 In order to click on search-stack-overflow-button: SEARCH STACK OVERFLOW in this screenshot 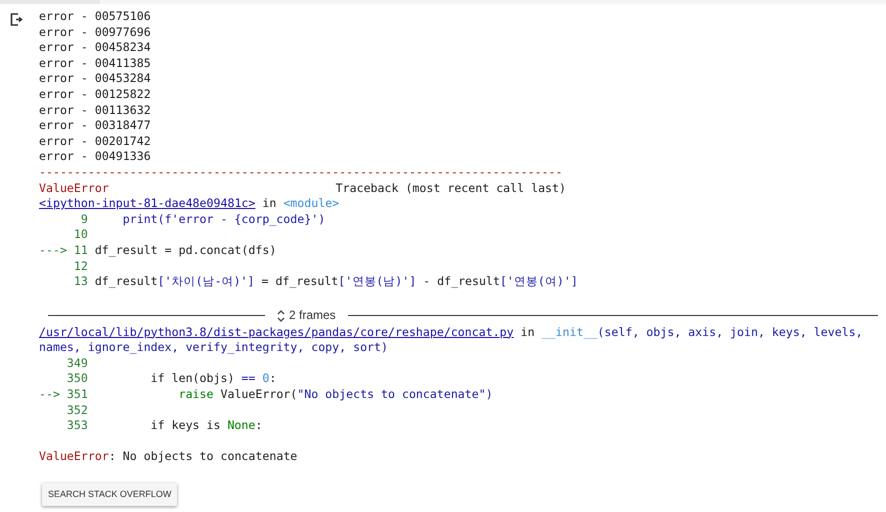, I will do `click(110, 494)`.